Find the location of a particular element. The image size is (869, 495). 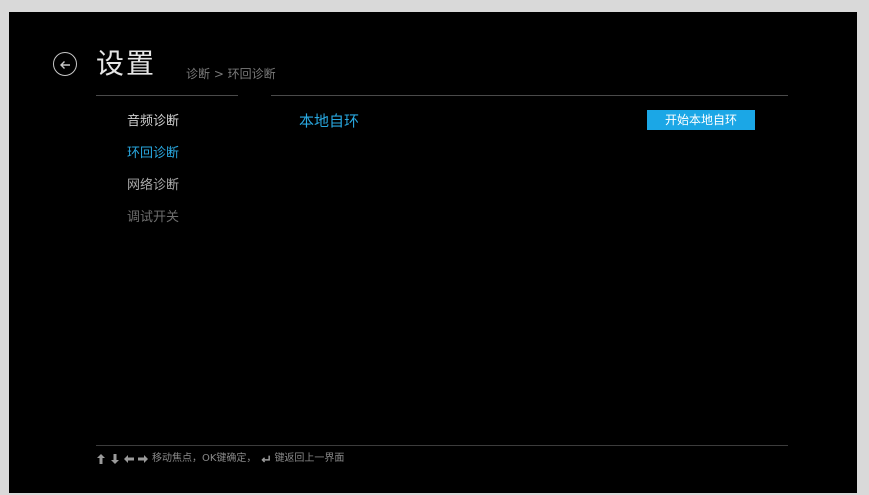

header-divider-right is located at coordinates (529, 95).